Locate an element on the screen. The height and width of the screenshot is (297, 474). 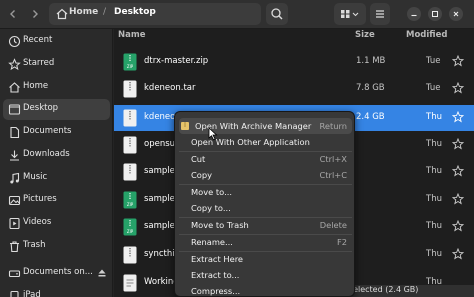
video-icon is located at coordinates (14, 223).